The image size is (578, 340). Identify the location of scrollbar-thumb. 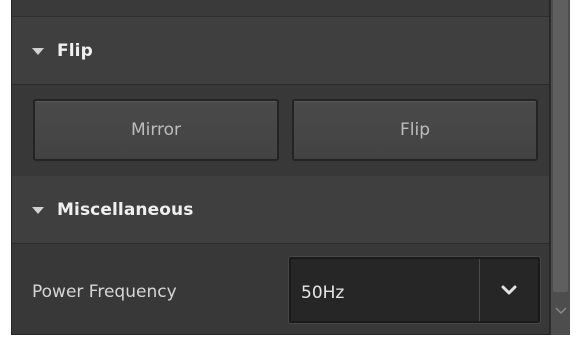
(560, 146).